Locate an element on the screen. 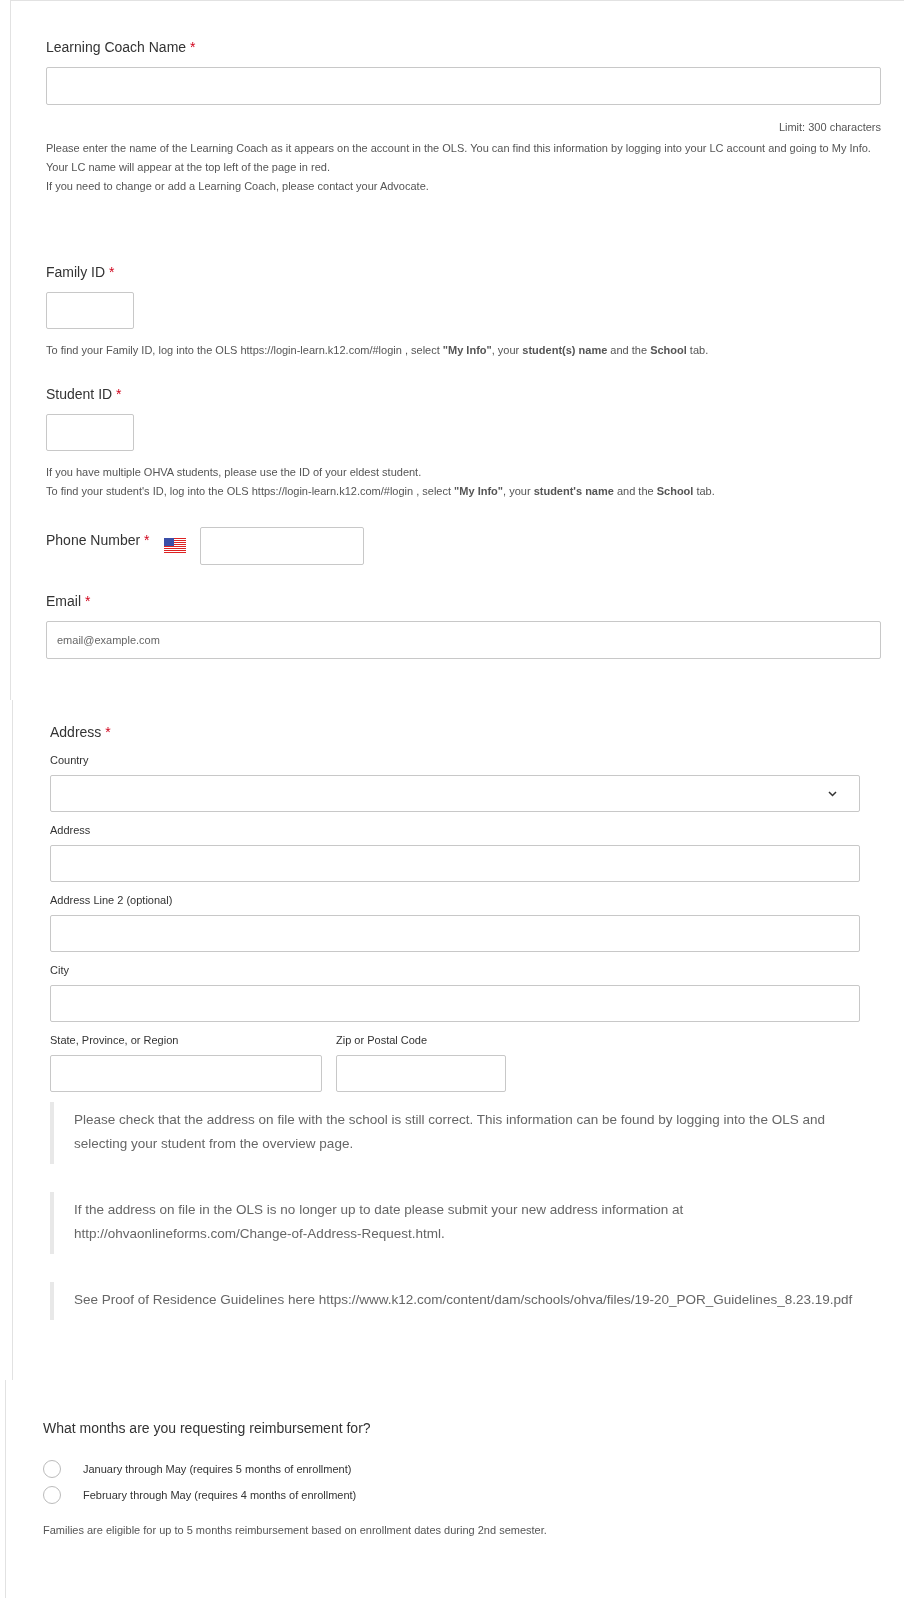 This screenshot has width=904, height=1598. note-text: See Proof of Residence Guidelines here https://www.k12.com/content/dam/schools/ohva/files/19-20_POR_Guidelines_8.23.19.pdf is located at coordinates (455, 1301).